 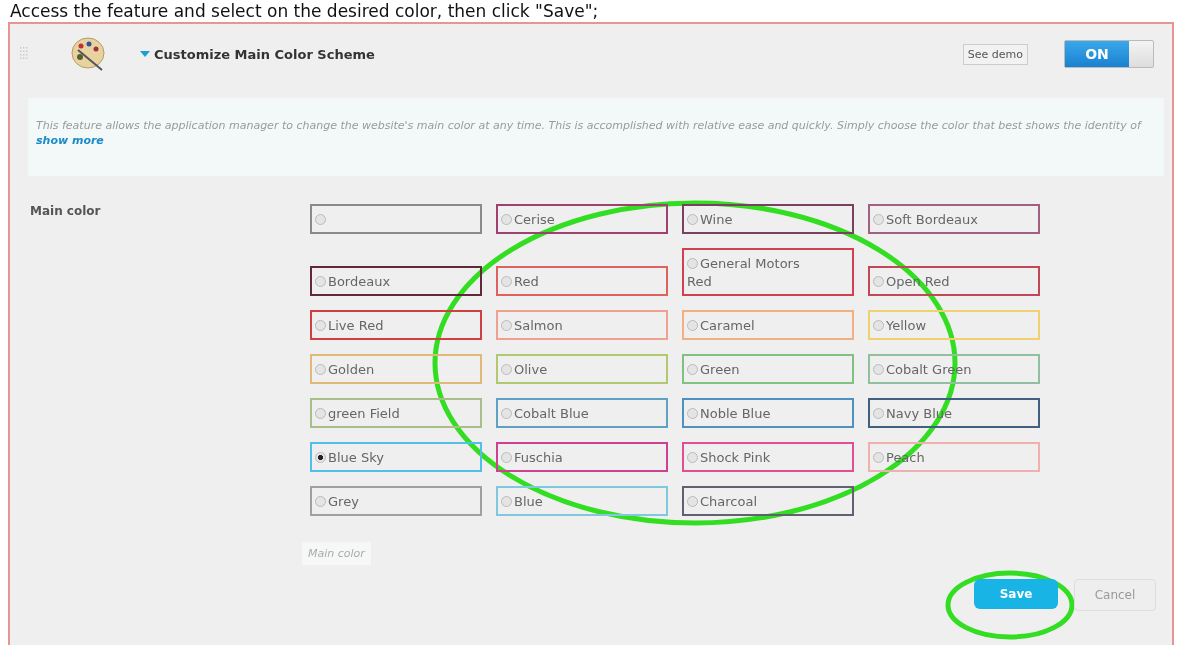 I want to click on caret-icon, so click(x=145, y=54).